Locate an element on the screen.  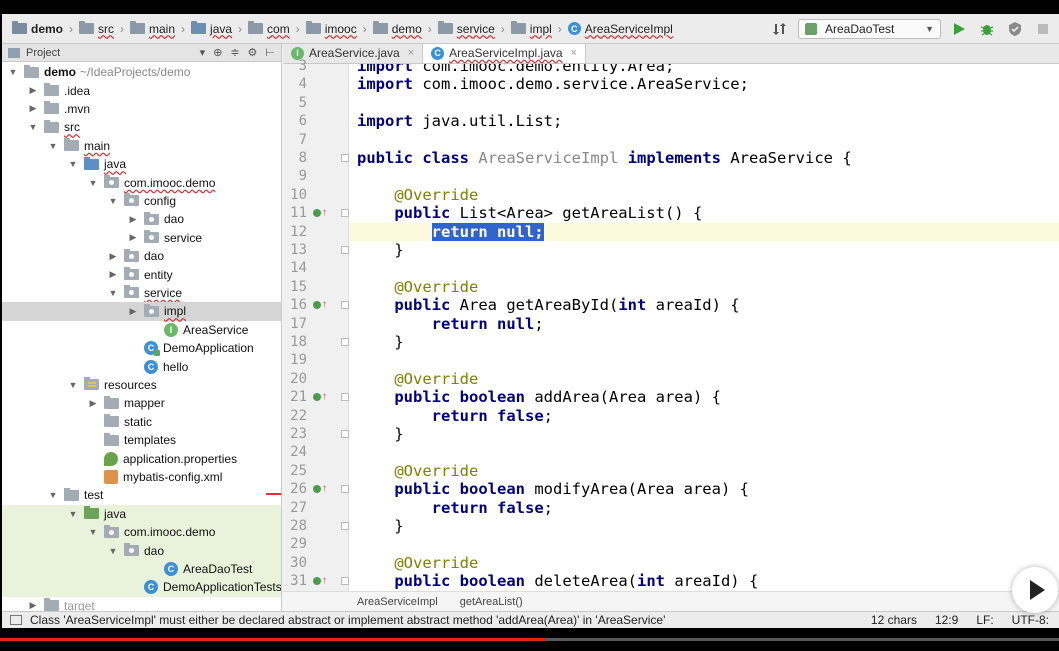
tree-item: ▼ service is located at coordinates (141, 293).